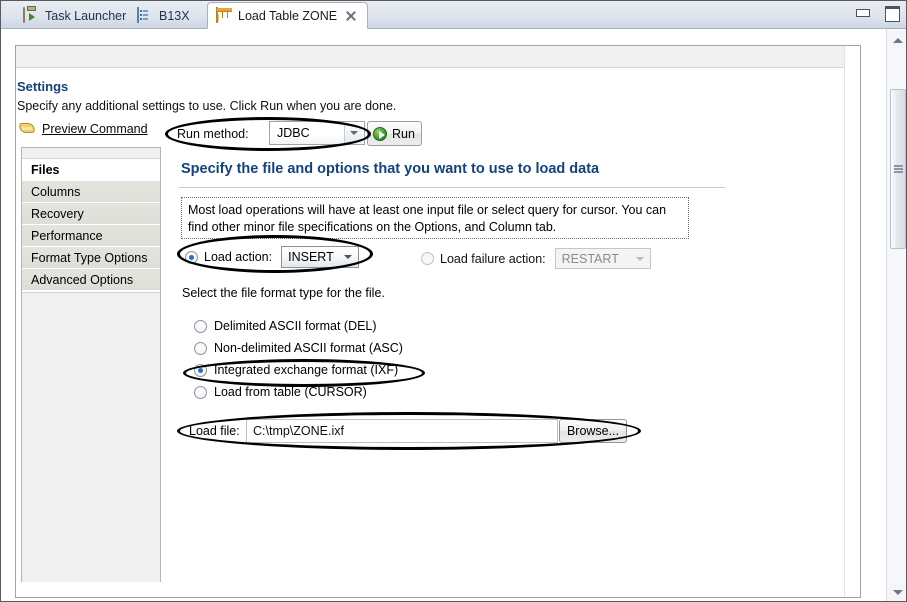  I want to click on load-action-row: Load action: INSERT, so click(272, 257).